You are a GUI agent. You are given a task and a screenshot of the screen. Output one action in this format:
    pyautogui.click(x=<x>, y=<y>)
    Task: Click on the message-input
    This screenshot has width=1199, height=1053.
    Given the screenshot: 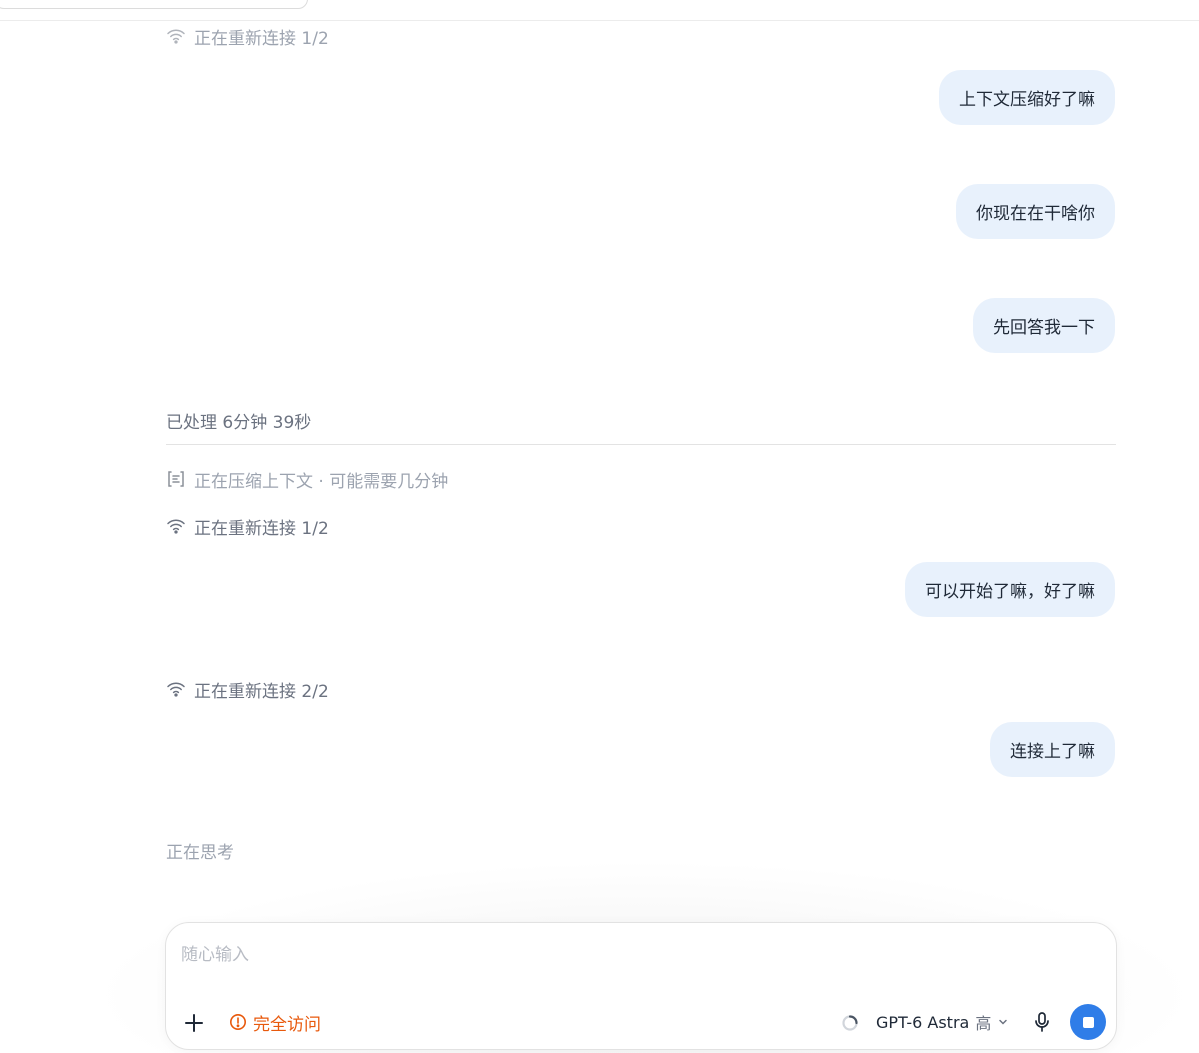 What is the action you would take?
    pyautogui.click(x=631, y=955)
    